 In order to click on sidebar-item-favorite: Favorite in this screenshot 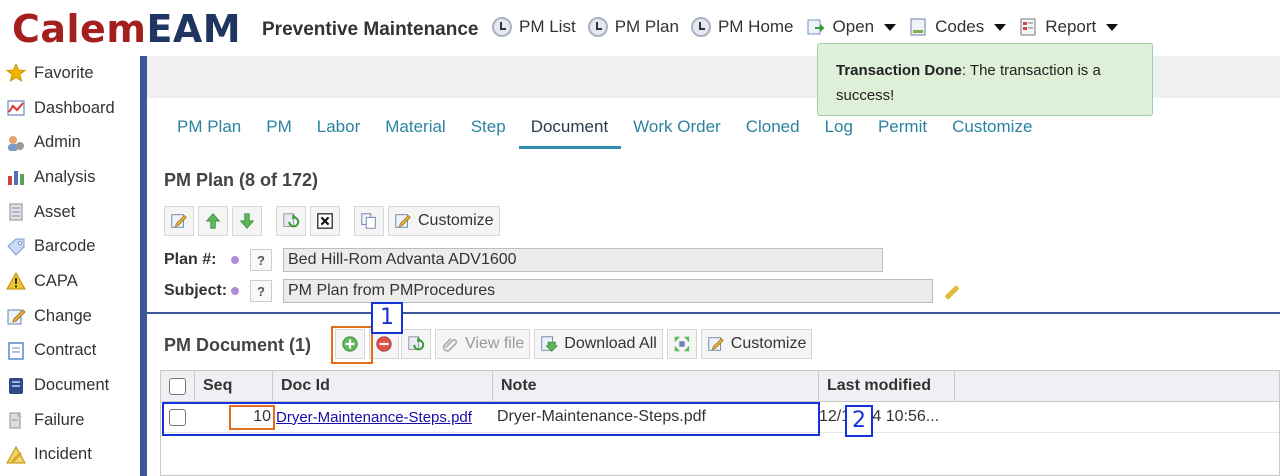, I will do `click(70, 73)`.